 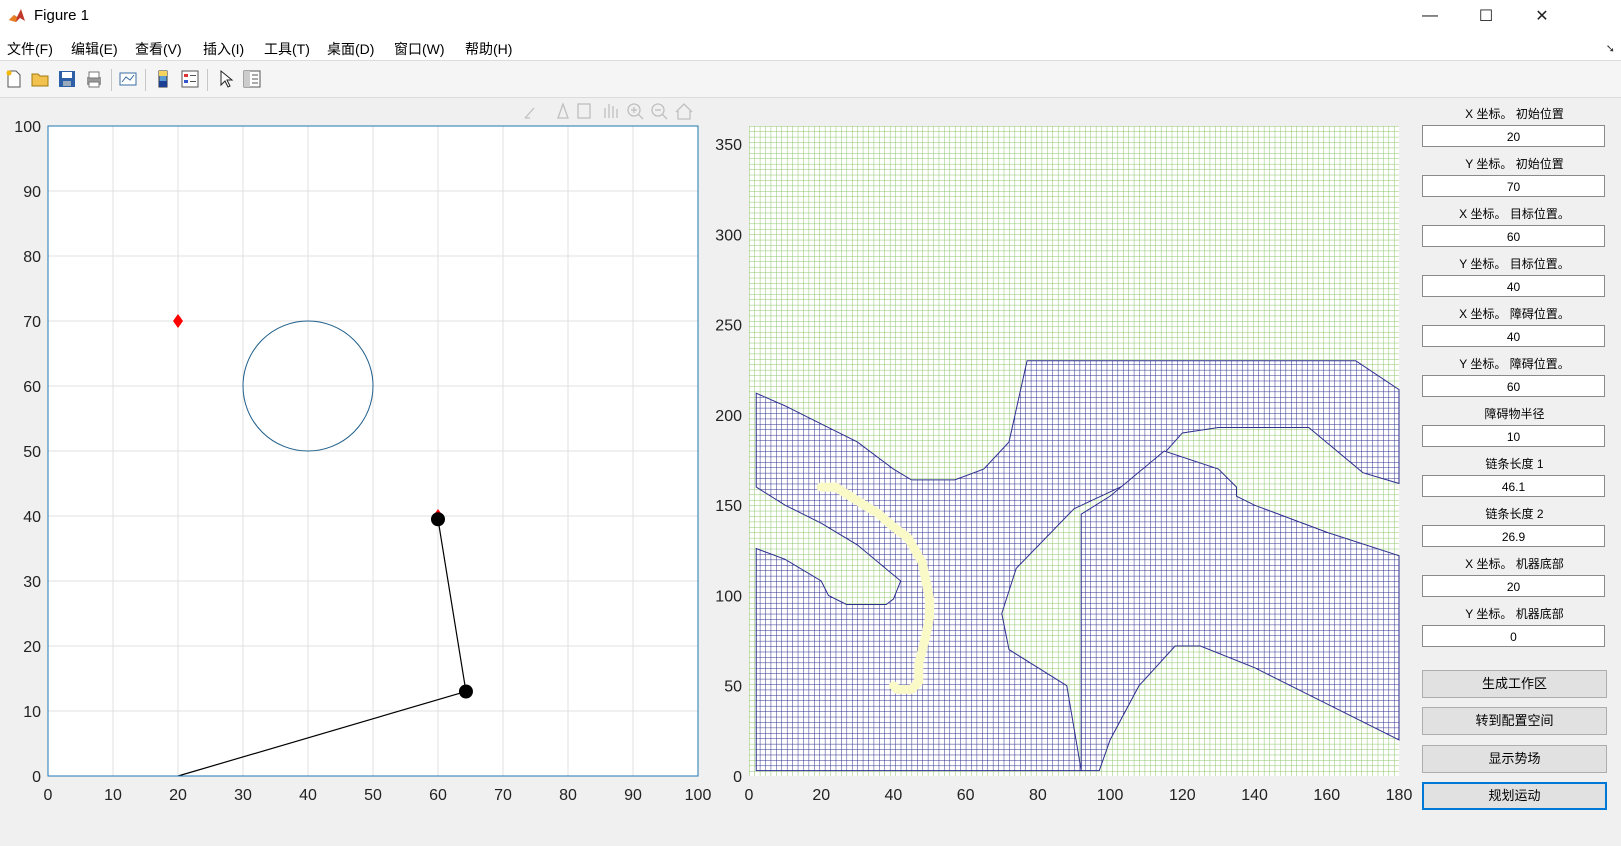 I want to click on y-tick-label: 70, so click(x=32, y=322).